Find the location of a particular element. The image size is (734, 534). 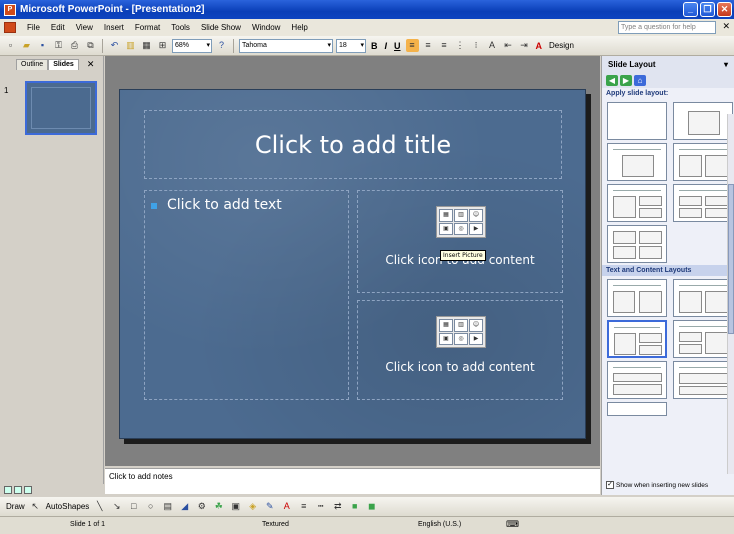

picture-icon: ▣ is located at coordinates (235, 506).